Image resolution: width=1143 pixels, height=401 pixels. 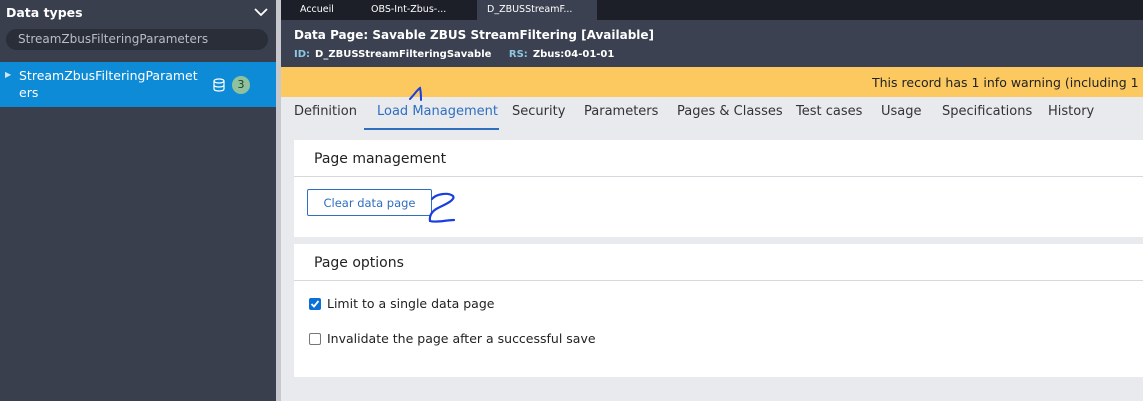 I want to click on clear-data-page-button: Clear data page, so click(x=369, y=202).